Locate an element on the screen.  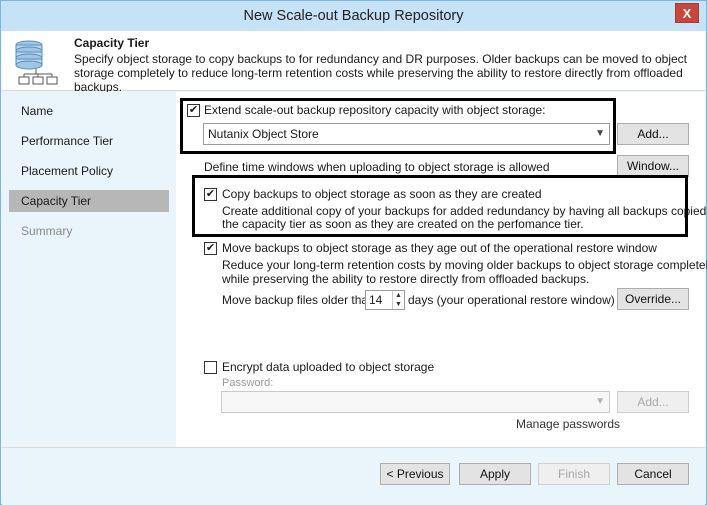
sidebar-item-performance-tier: Performance Tier is located at coordinates (89, 141).